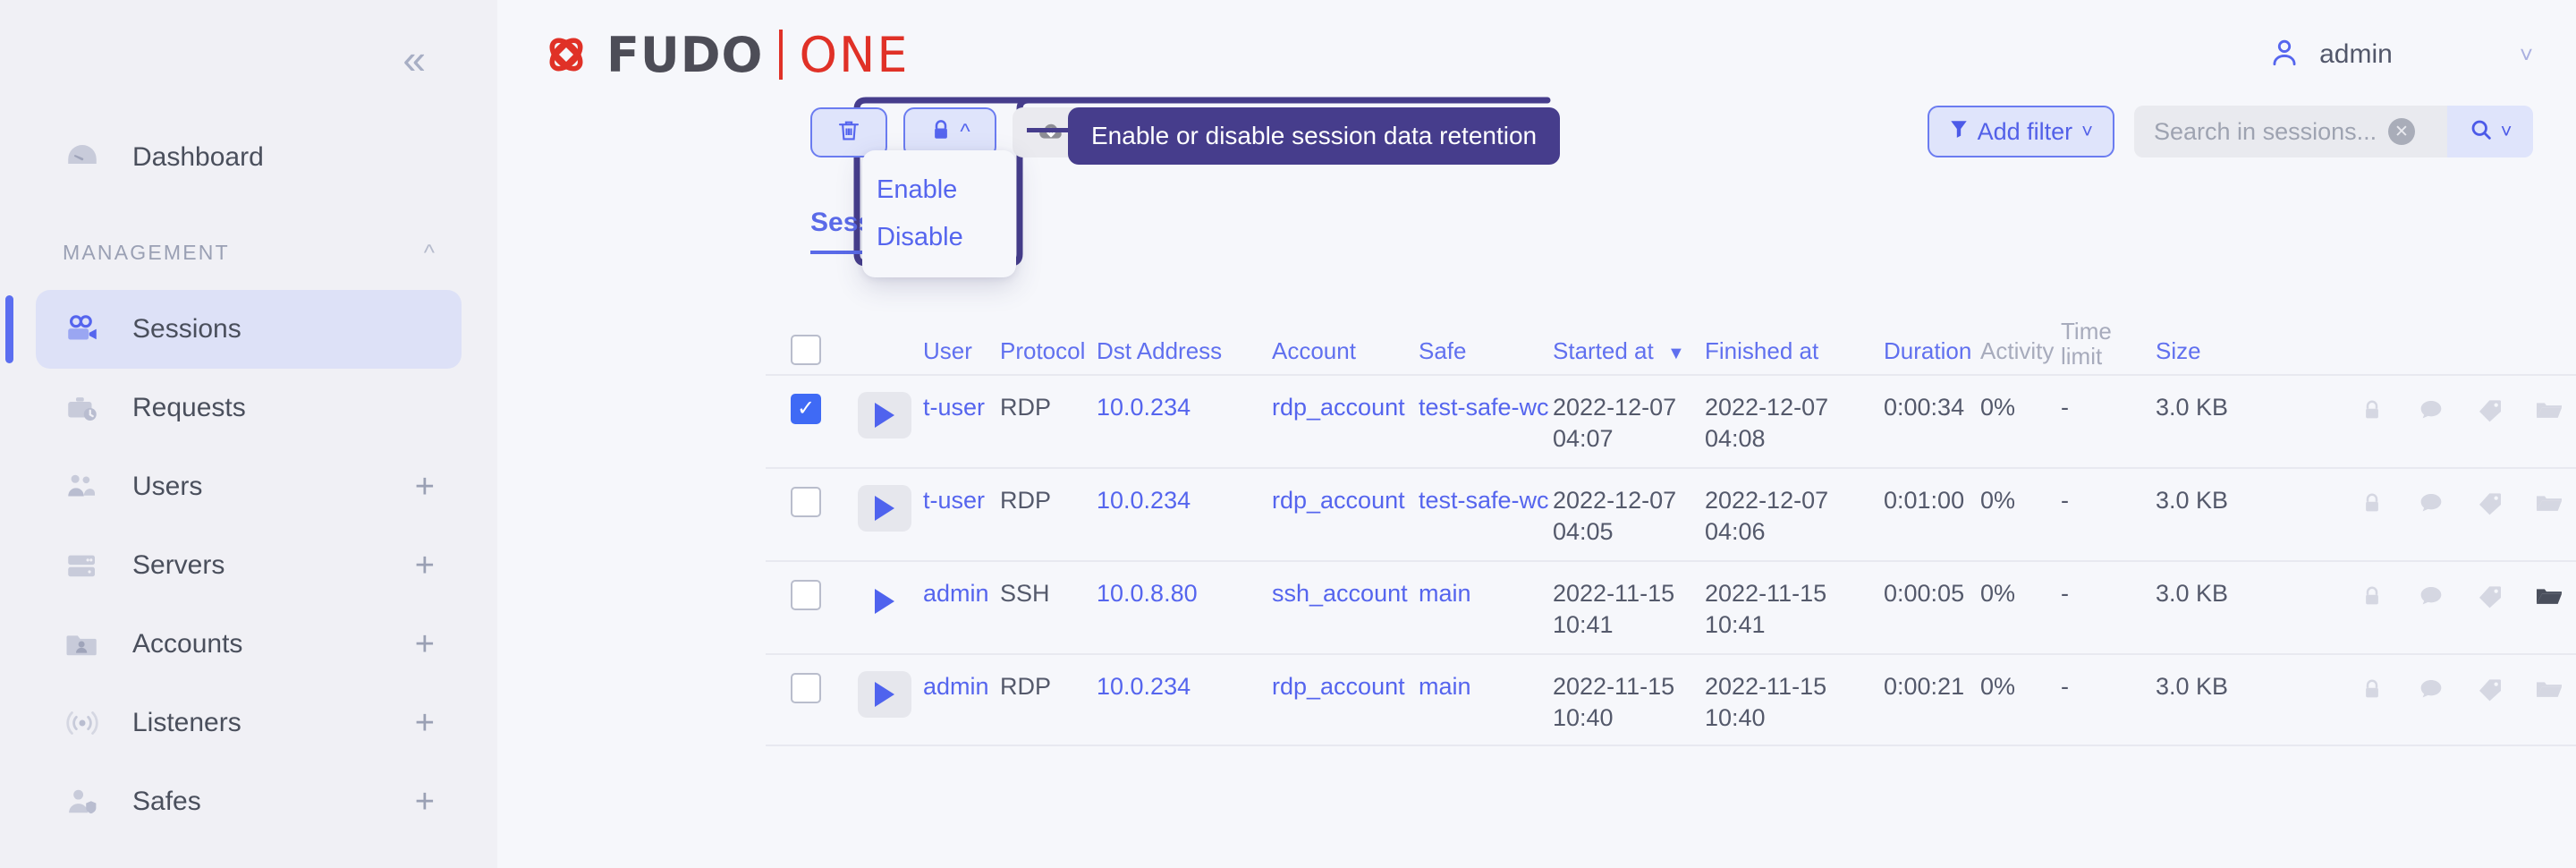 The height and width of the screenshot is (868, 2576). Describe the element at coordinates (1676, 354) in the screenshot. I see `sort-desc-icon: ▼` at that location.